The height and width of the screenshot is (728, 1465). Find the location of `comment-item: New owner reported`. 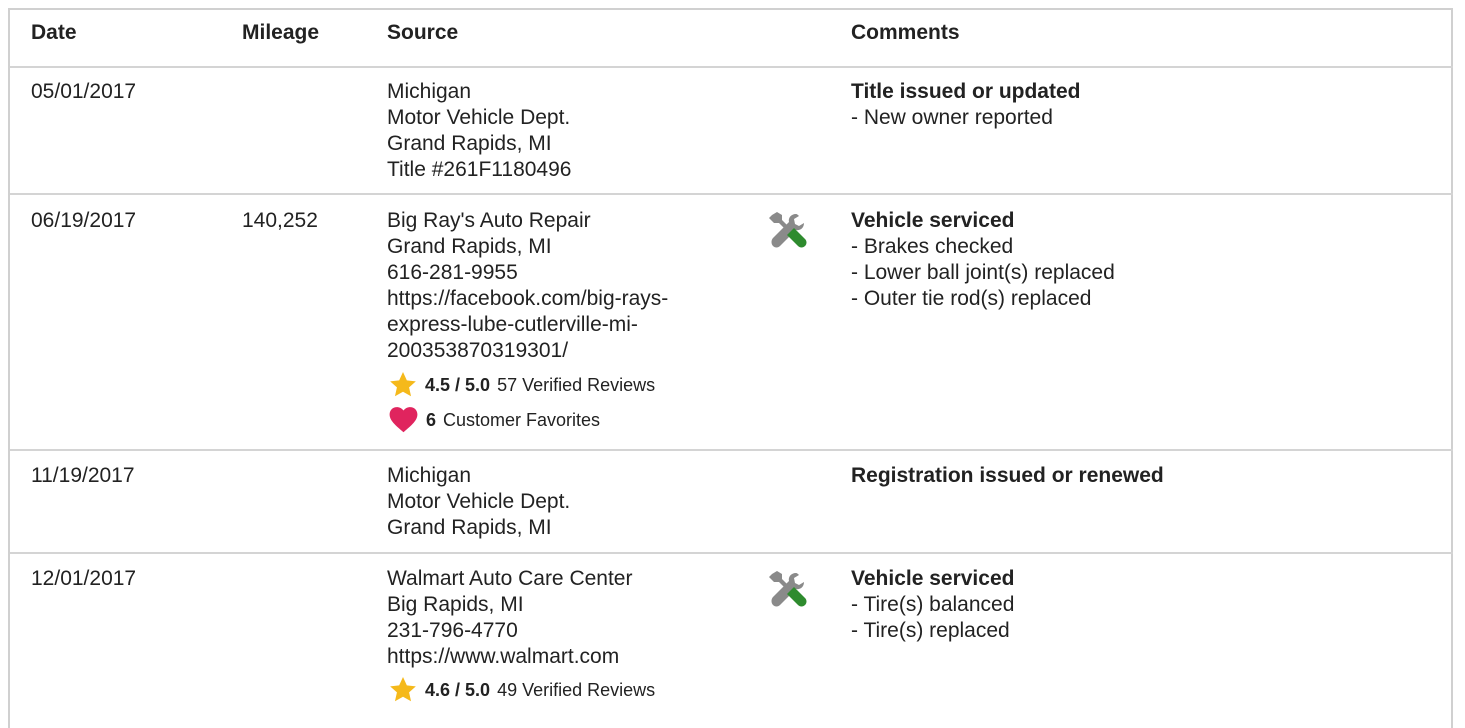

comment-item: New owner reported is located at coordinates (965, 118).